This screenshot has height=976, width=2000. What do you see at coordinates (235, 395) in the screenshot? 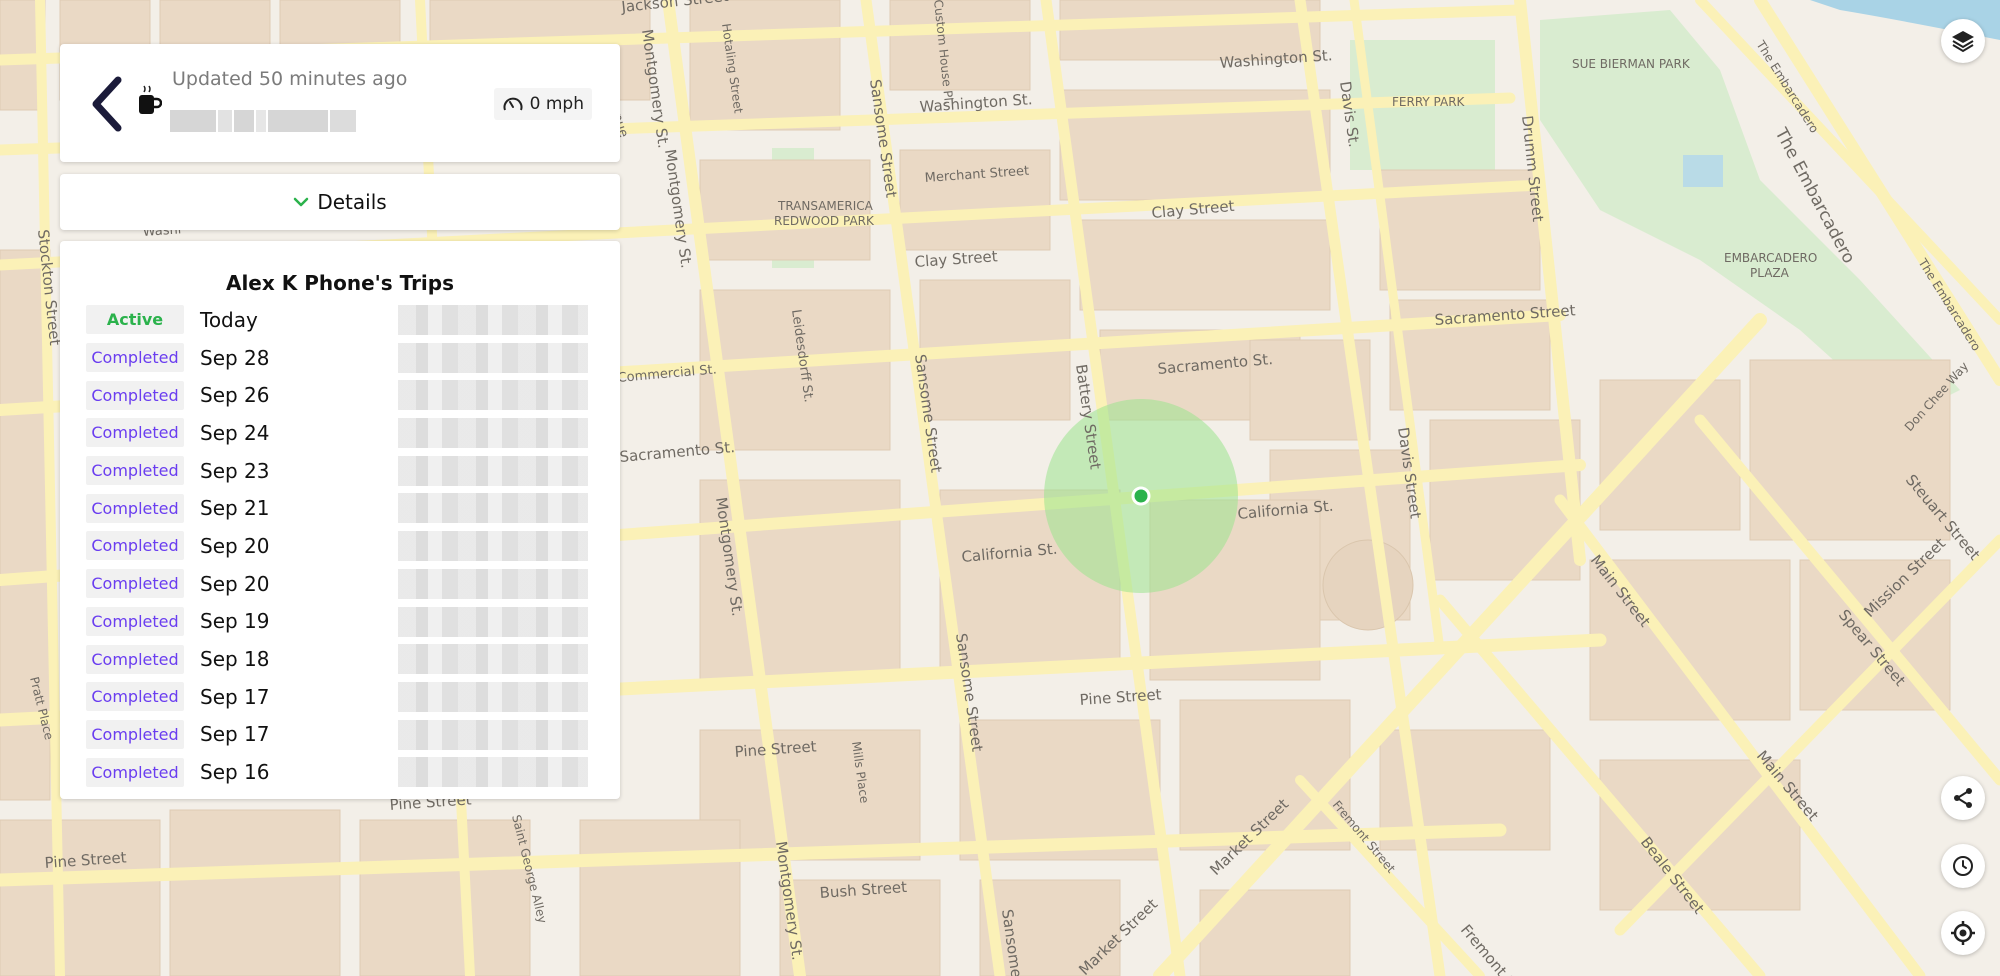
I see `trip-date: Sep 26` at bounding box center [235, 395].